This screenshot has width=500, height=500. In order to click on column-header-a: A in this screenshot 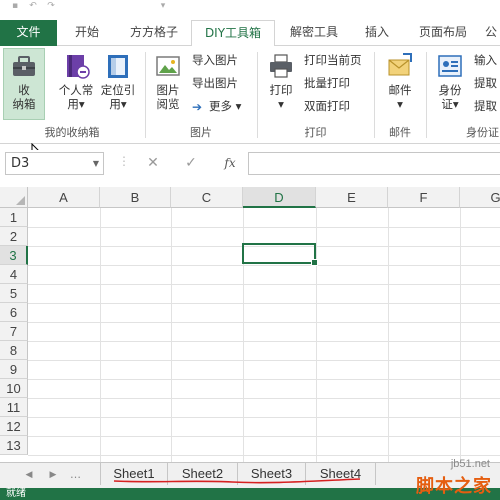, I will do `click(64, 197)`.